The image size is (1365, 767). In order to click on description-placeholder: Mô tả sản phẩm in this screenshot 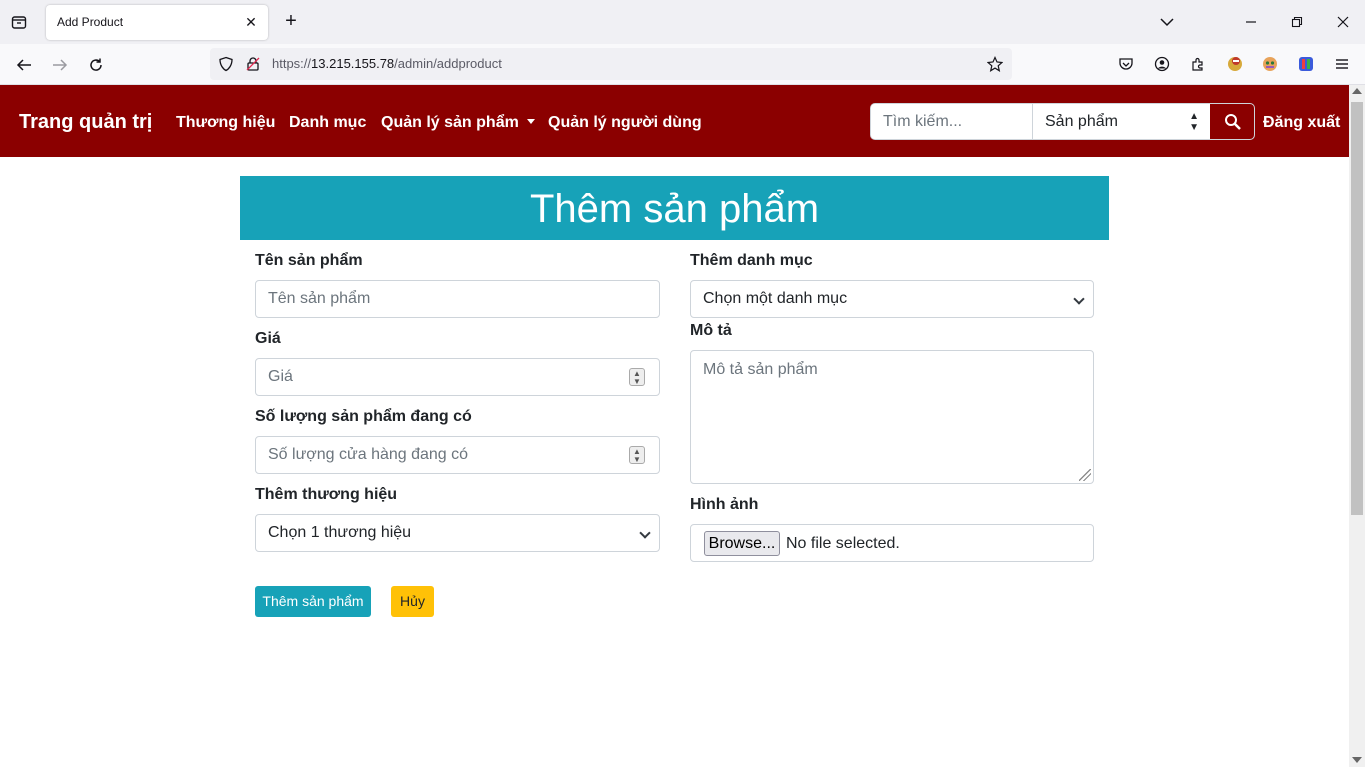, I will do `click(760, 369)`.